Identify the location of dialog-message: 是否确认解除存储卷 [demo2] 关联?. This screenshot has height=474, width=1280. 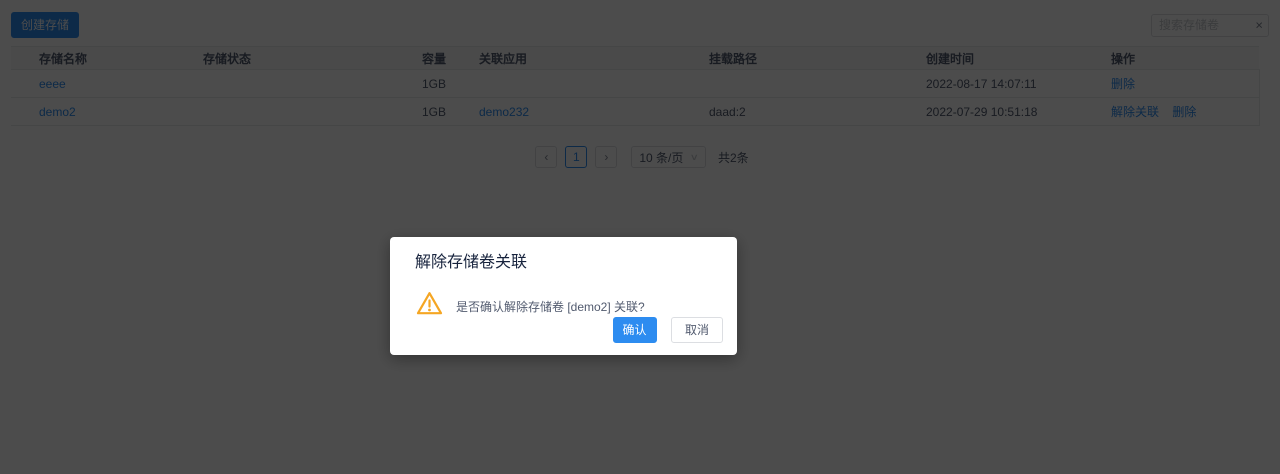
(550, 306).